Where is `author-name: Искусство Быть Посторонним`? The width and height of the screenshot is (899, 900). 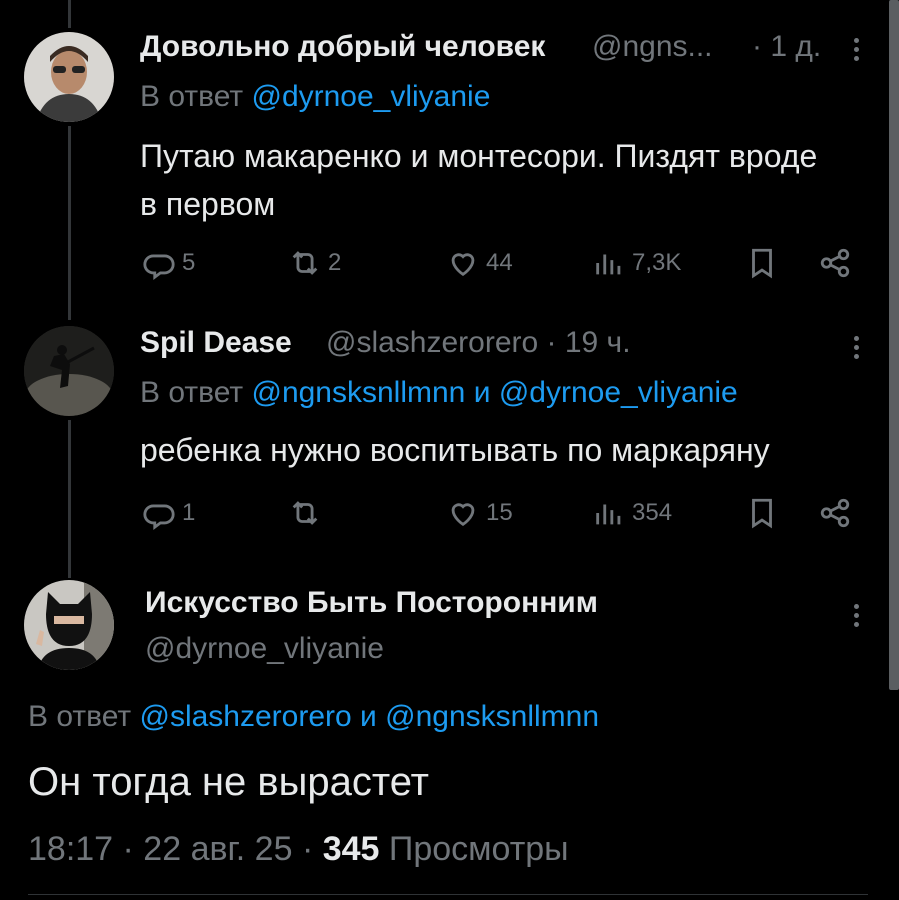 author-name: Искусство Быть Посторонним is located at coordinates (371, 603).